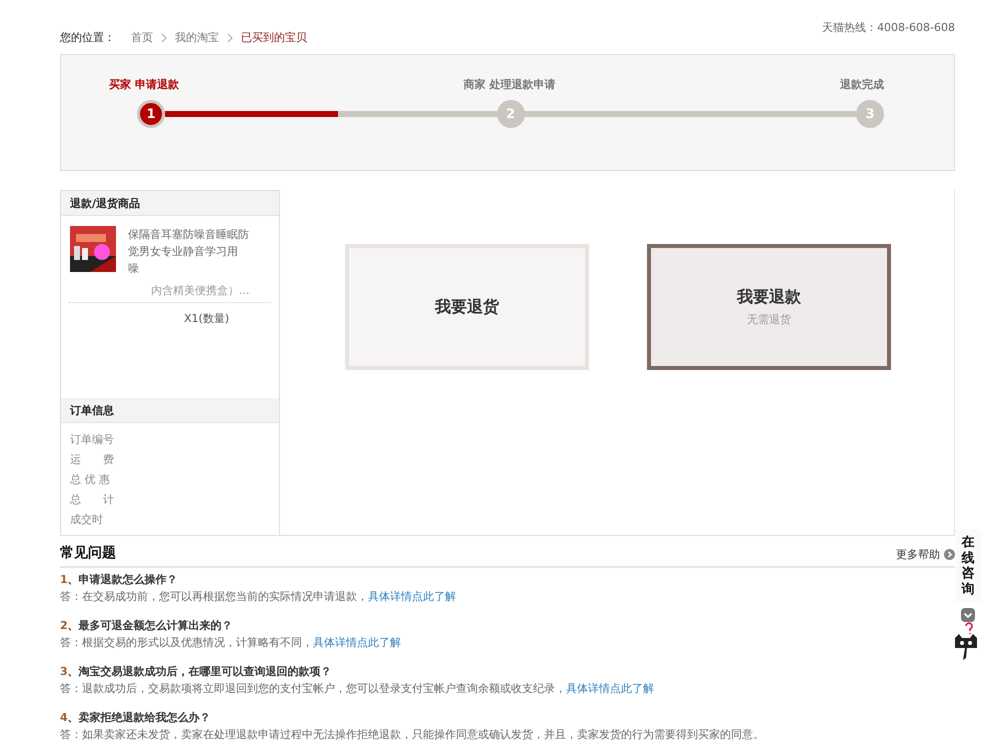  Describe the element at coordinates (467, 307) in the screenshot. I see `option-button: 我要退货` at that location.